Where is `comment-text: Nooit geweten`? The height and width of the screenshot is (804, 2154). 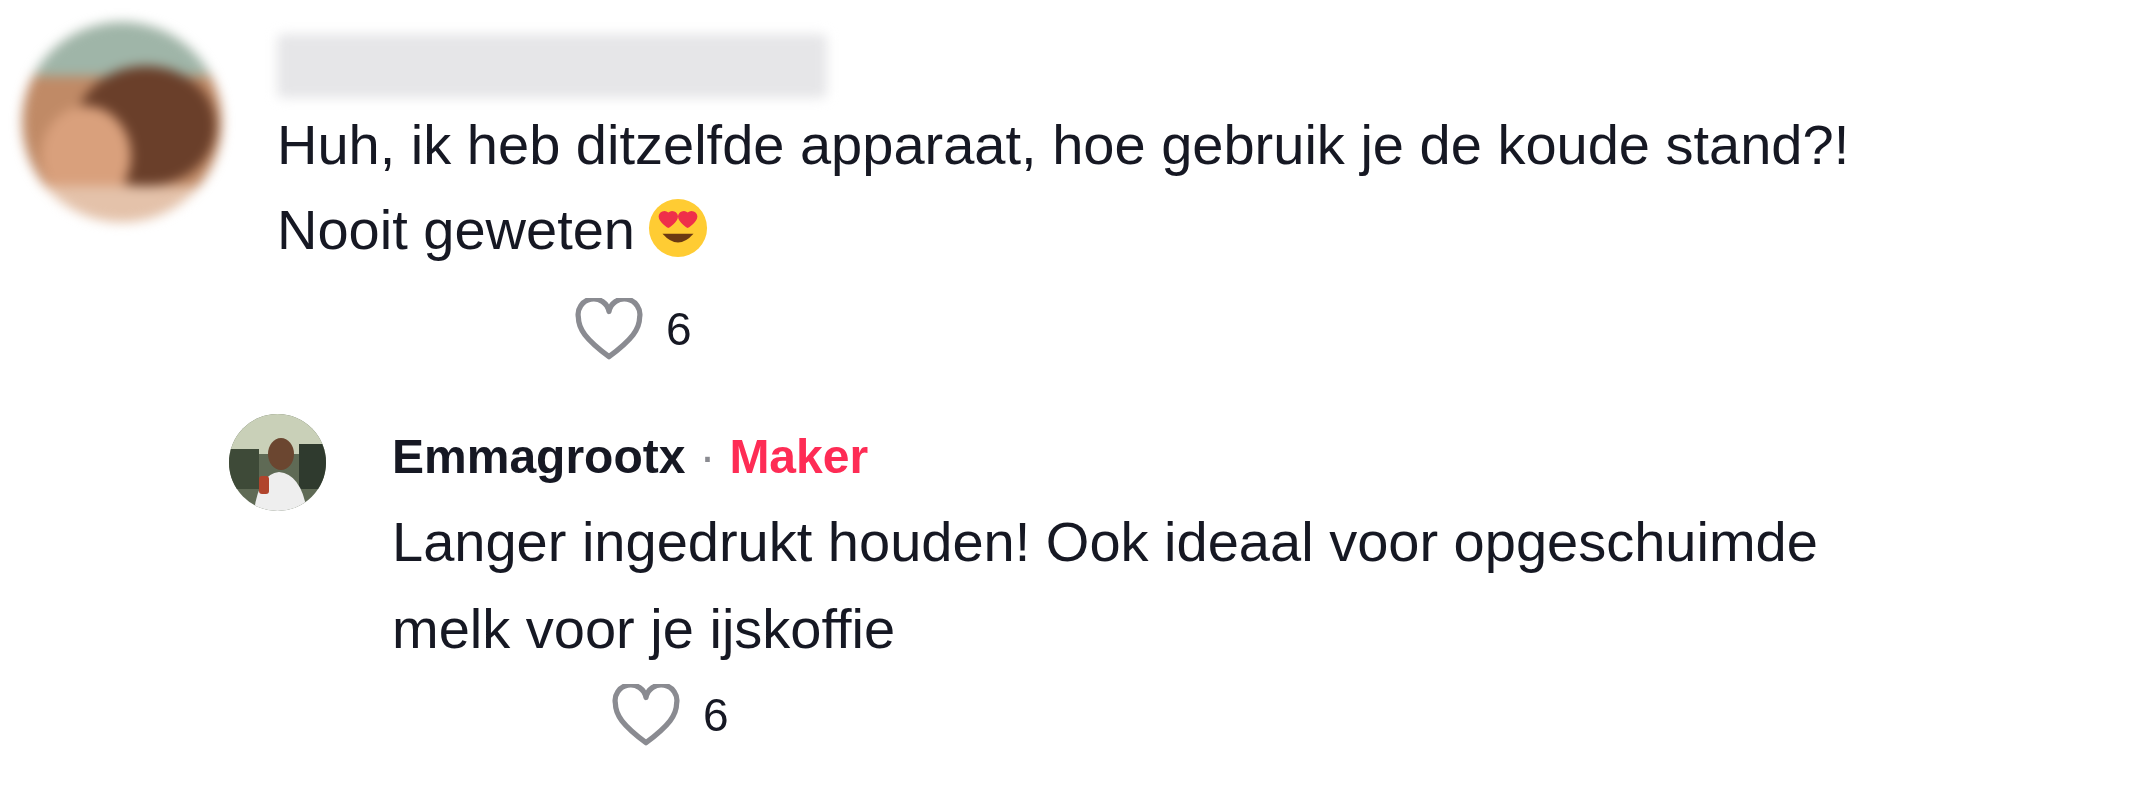 comment-text: Nooit geweten is located at coordinates (456, 229).